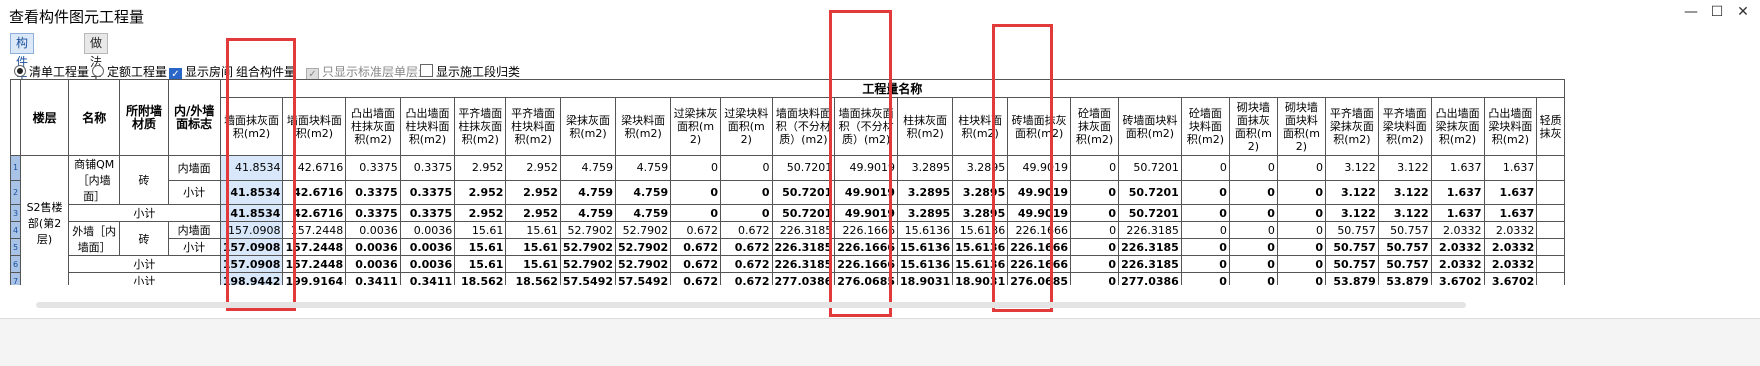  What do you see at coordinates (1691, 12) in the screenshot?
I see `minimize-icon: —` at bounding box center [1691, 12].